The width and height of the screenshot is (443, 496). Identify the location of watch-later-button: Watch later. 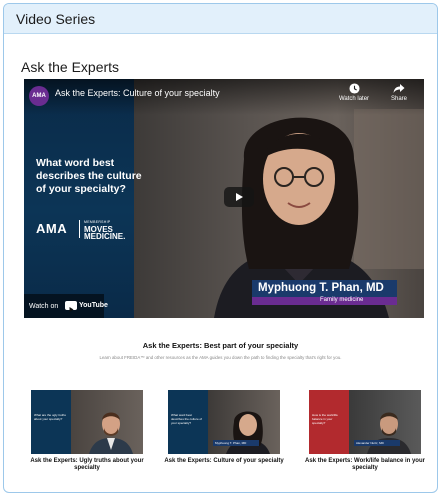
(354, 92).